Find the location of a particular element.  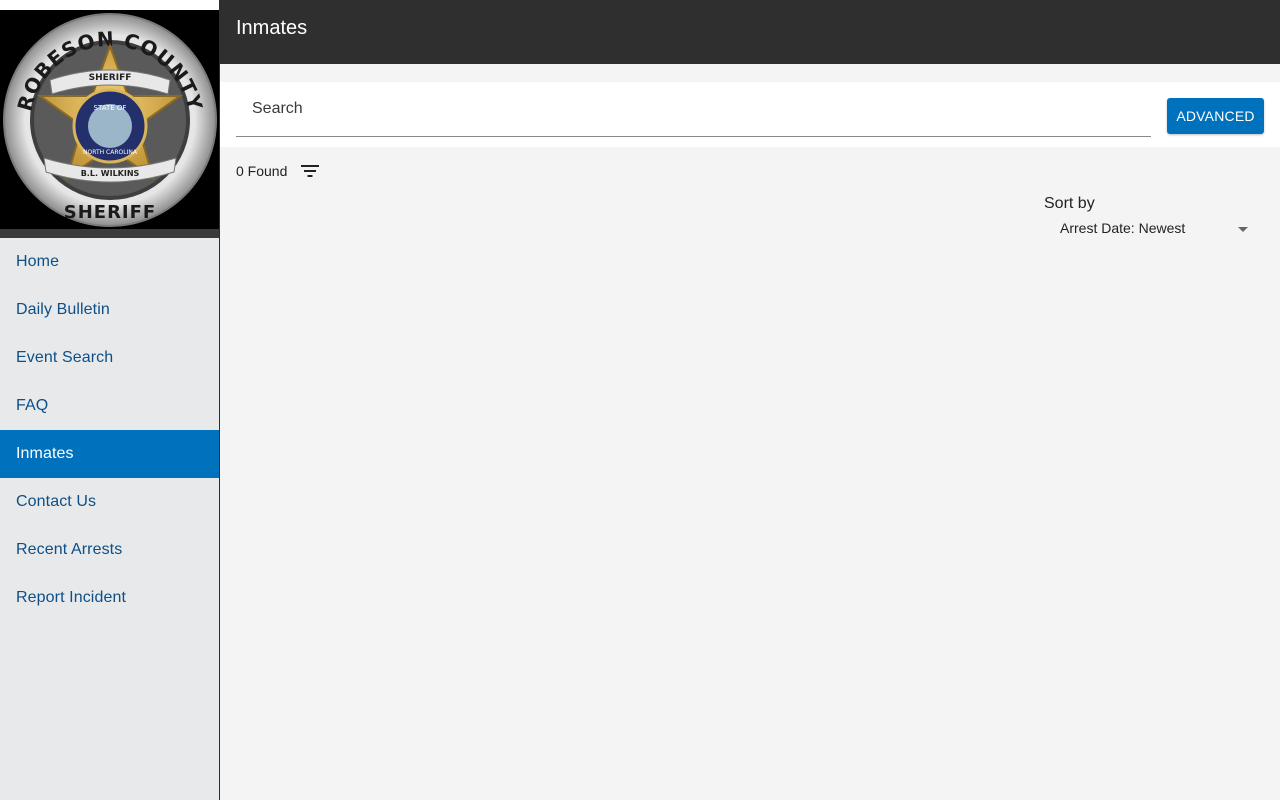

top-app-bar: Inmates is located at coordinates (750, 32).